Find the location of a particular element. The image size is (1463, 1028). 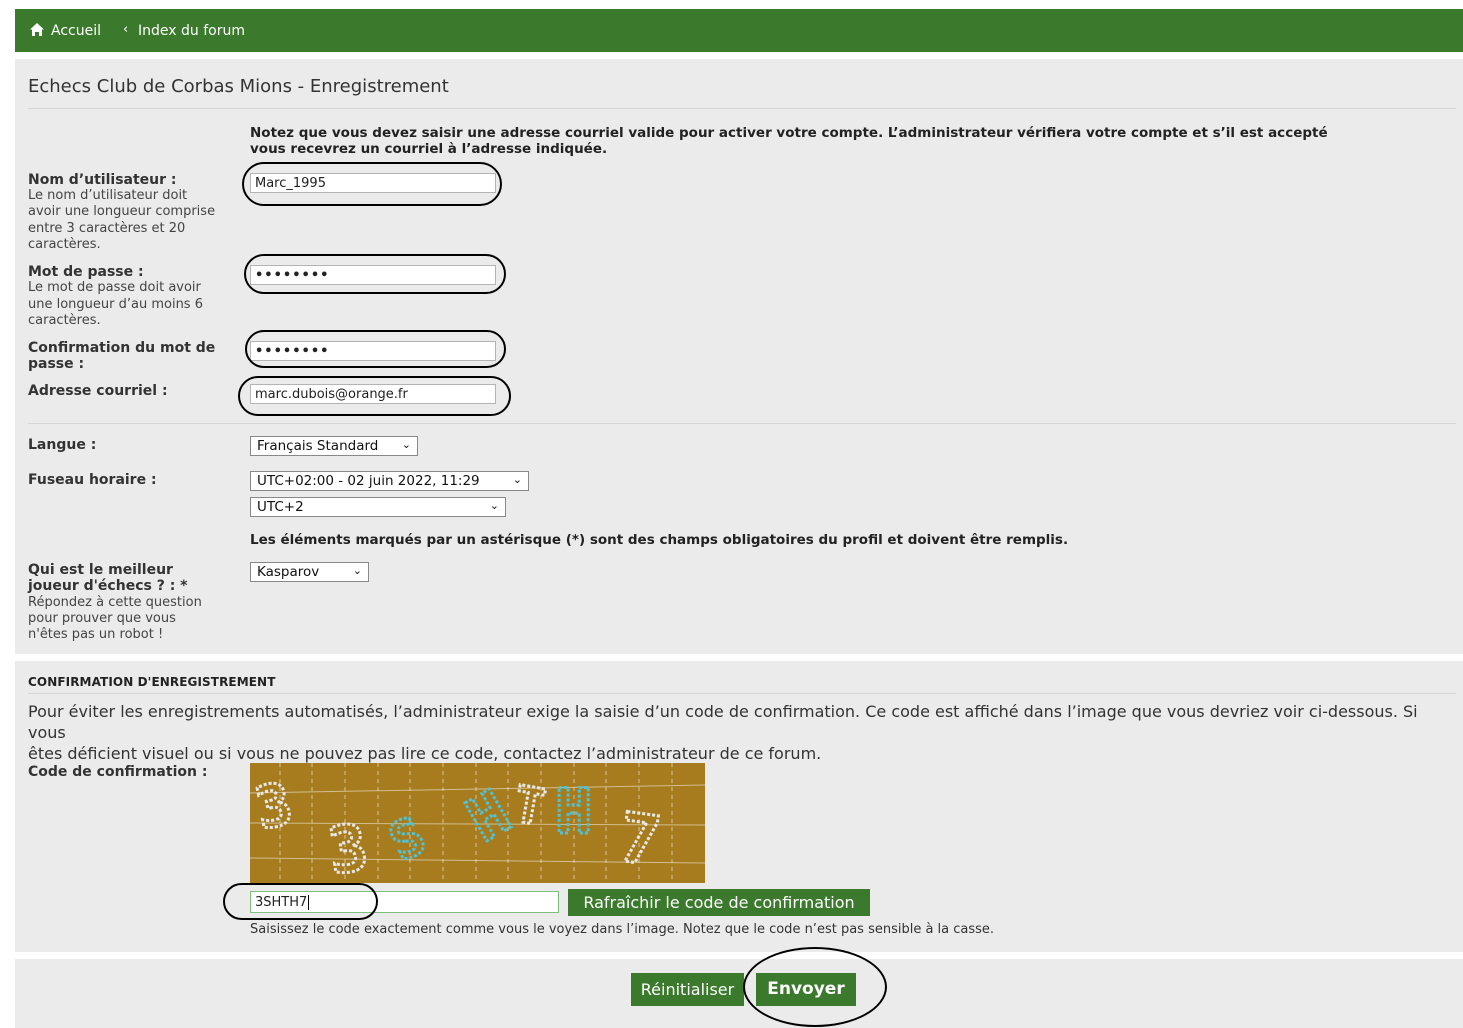

captcha-drawing: 3 3 S H T H 7 is located at coordinates (477, 823).